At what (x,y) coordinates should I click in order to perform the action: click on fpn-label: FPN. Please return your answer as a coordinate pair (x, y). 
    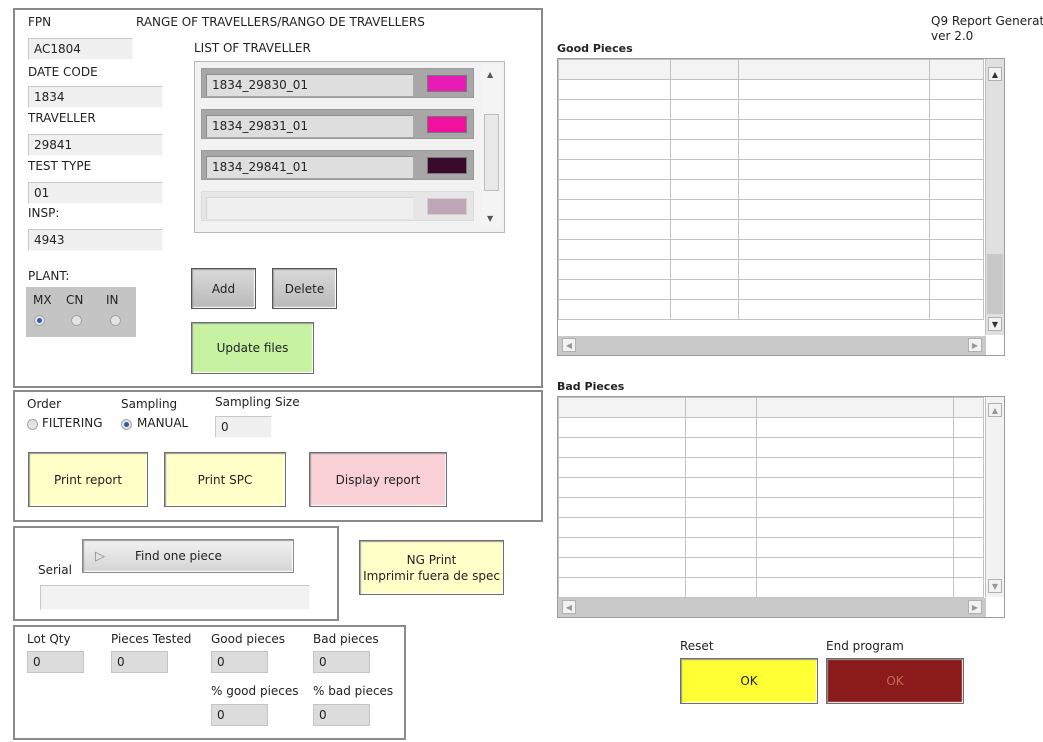
    Looking at the image, I should click on (40, 22).